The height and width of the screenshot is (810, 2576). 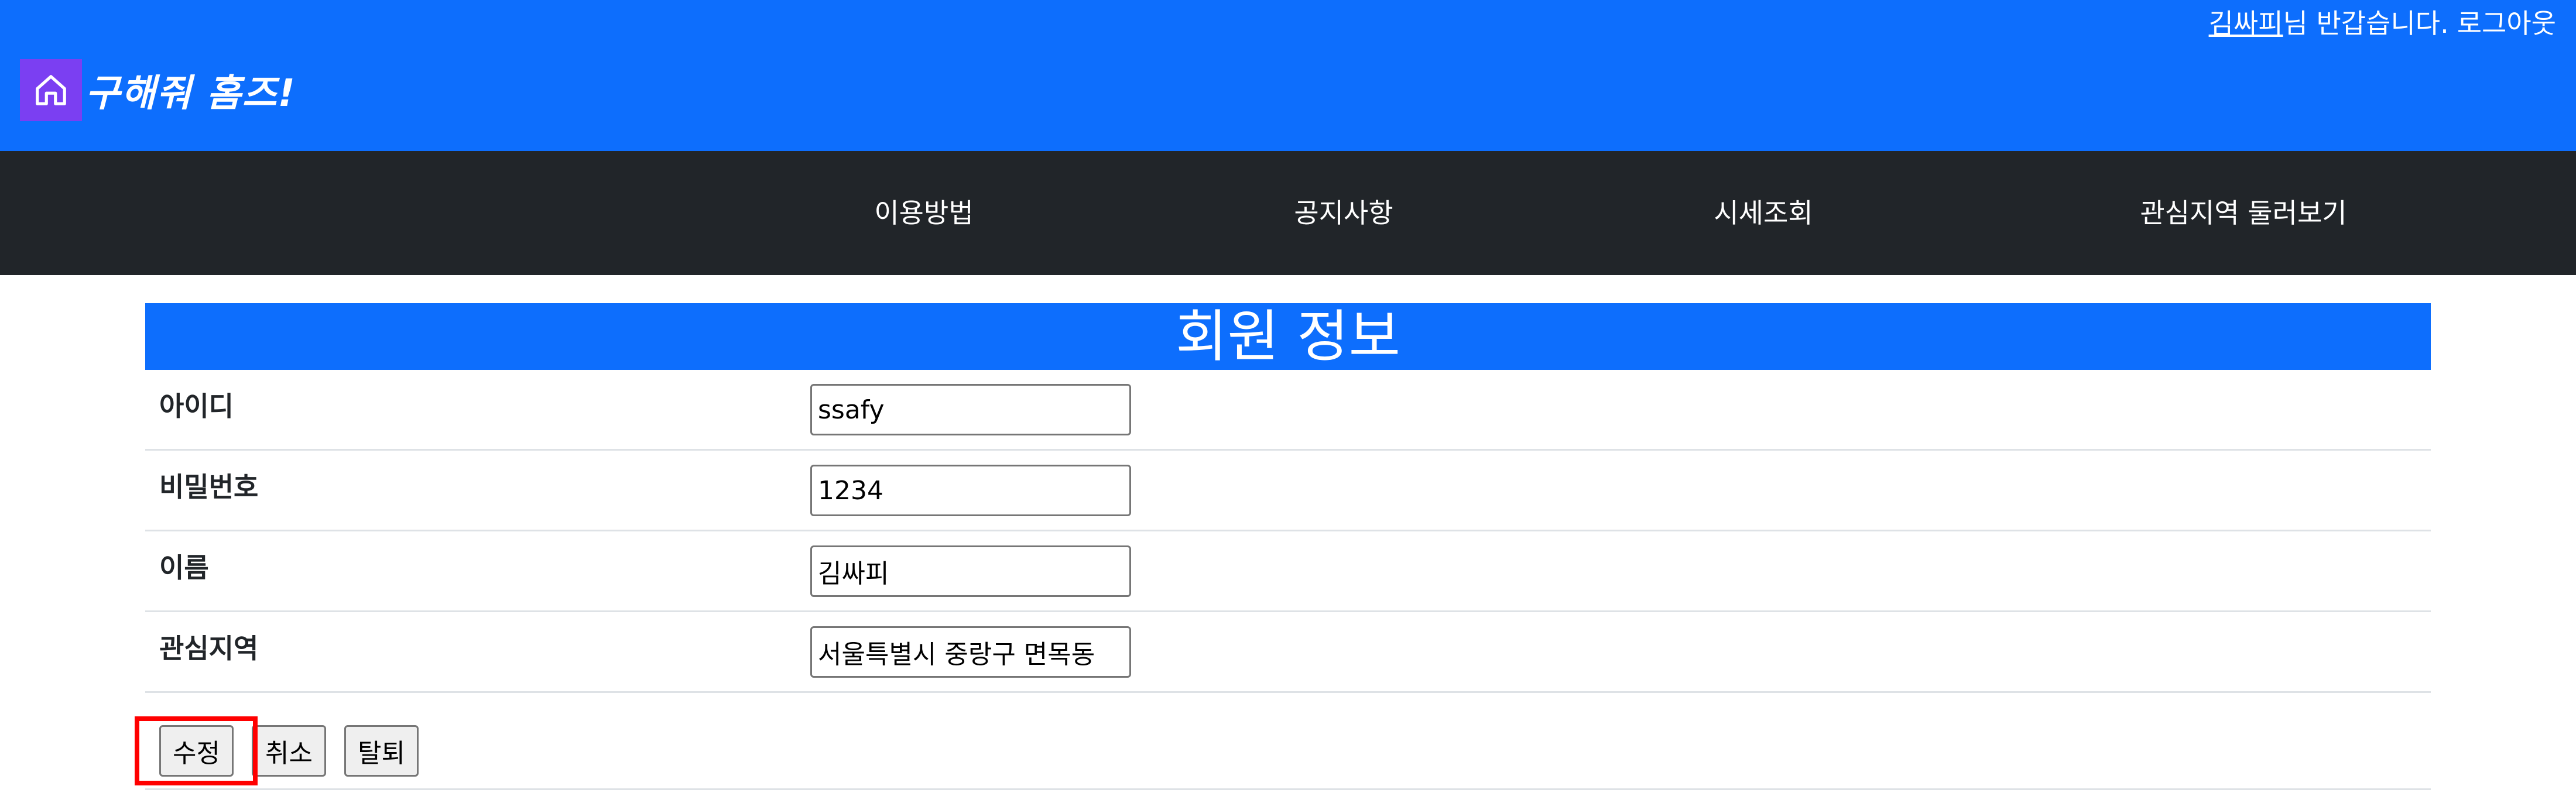 What do you see at coordinates (1288, 571) in the screenshot?
I see `form-row-name: 이름` at bounding box center [1288, 571].